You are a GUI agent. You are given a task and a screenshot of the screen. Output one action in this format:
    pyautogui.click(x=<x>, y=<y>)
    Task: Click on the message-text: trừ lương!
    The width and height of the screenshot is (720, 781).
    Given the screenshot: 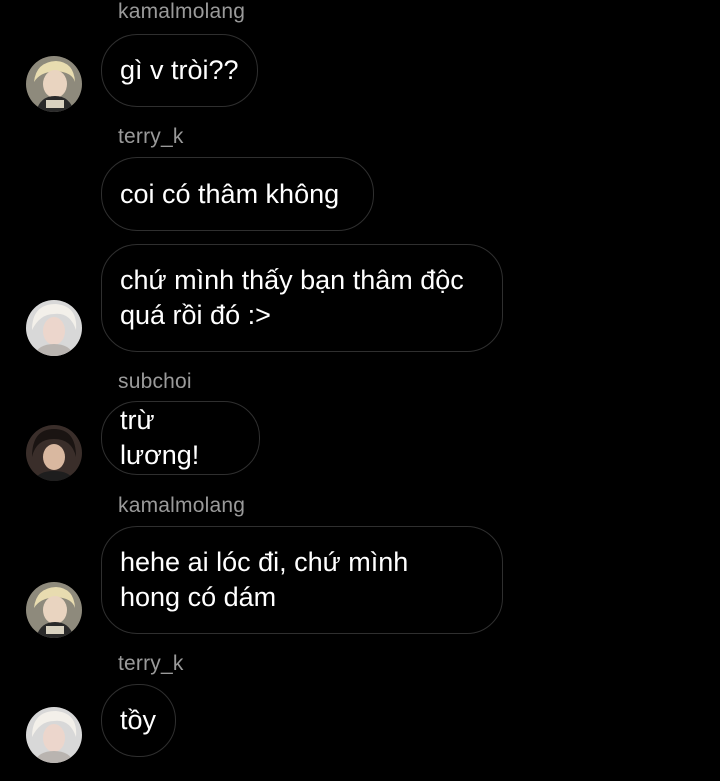 What is the action you would take?
    pyautogui.click(x=160, y=437)
    